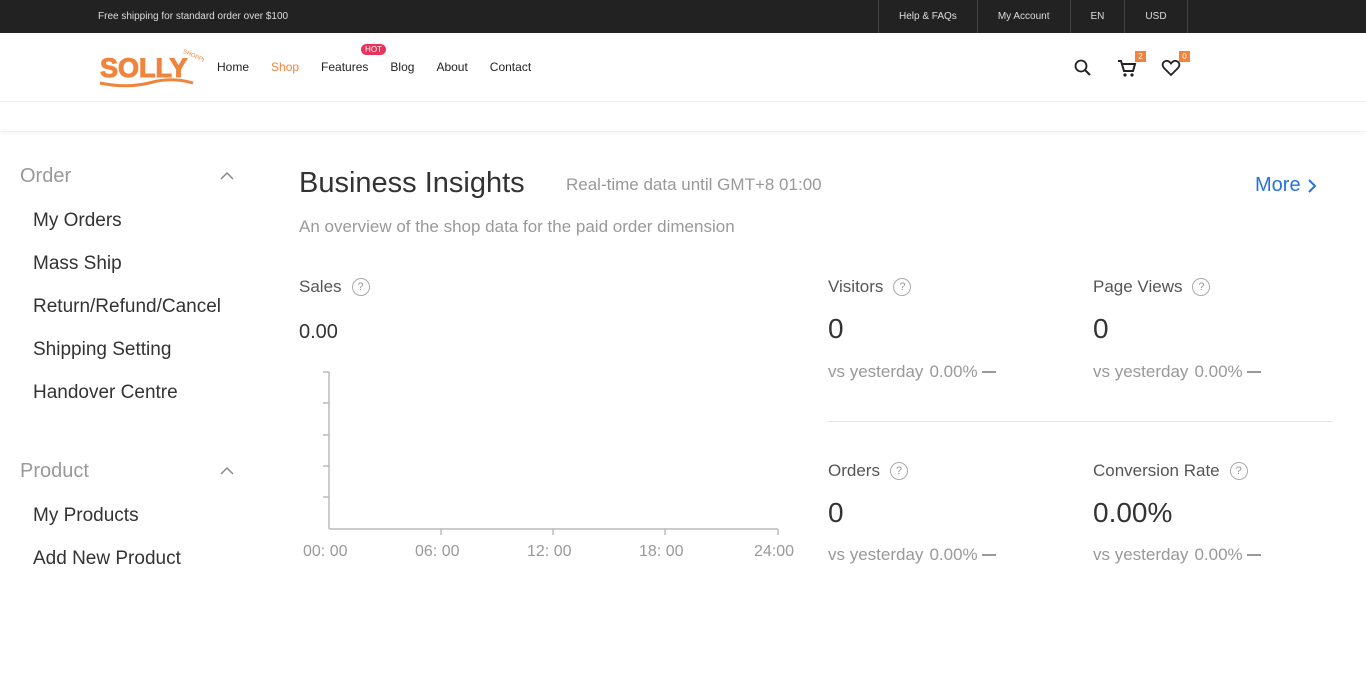 The height and width of the screenshot is (679, 1366). Describe the element at coordinates (854, 470) in the screenshot. I see `orders-label-text: Orders` at that location.